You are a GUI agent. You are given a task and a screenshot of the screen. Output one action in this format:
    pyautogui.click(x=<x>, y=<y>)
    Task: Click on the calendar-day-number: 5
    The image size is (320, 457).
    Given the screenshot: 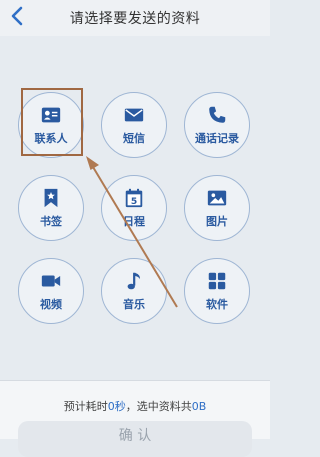 What is the action you would take?
    pyautogui.click(x=134, y=201)
    